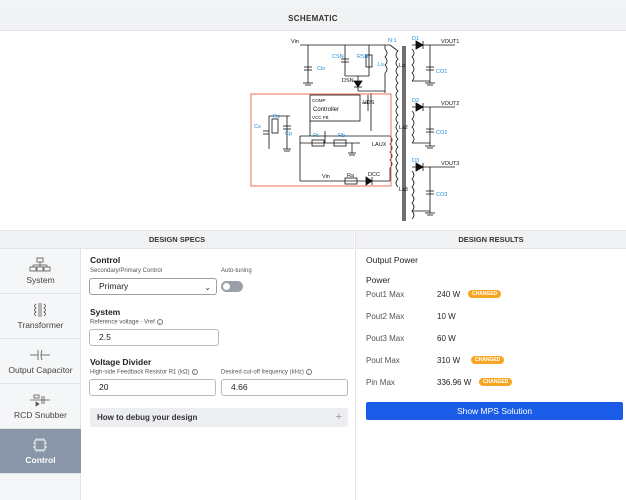 The height and width of the screenshot is (500, 626). Describe the element at coordinates (449, 294) in the screenshot. I see `result-value: 240 W` at that location.